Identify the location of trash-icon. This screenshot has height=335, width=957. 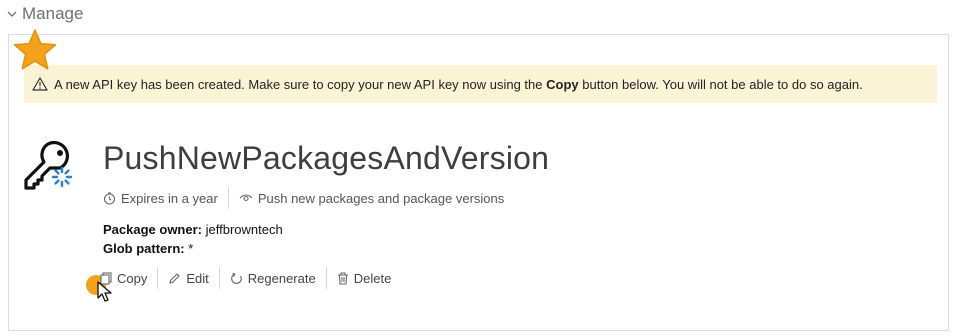
(342, 278).